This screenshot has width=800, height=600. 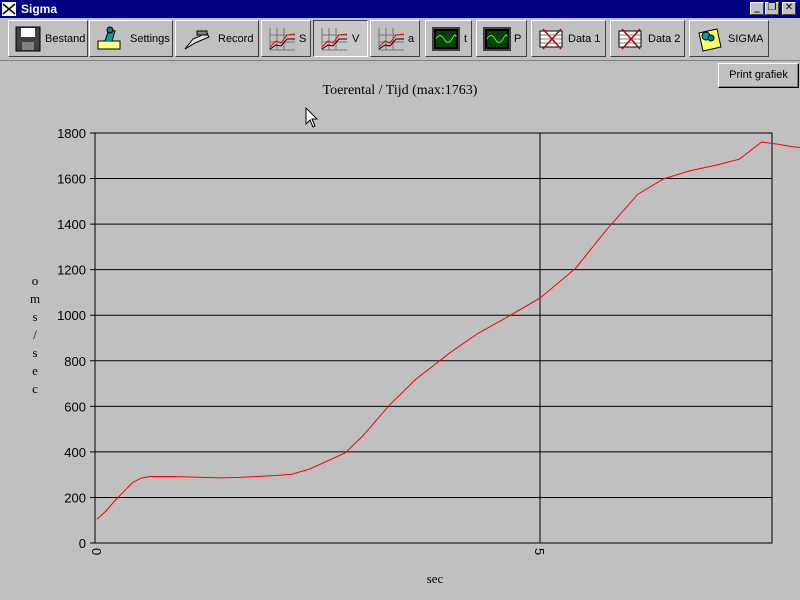 What do you see at coordinates (35, 388) in the screenshot?
I see `y-axis-label-char: c` at bounding box center [35, 388].